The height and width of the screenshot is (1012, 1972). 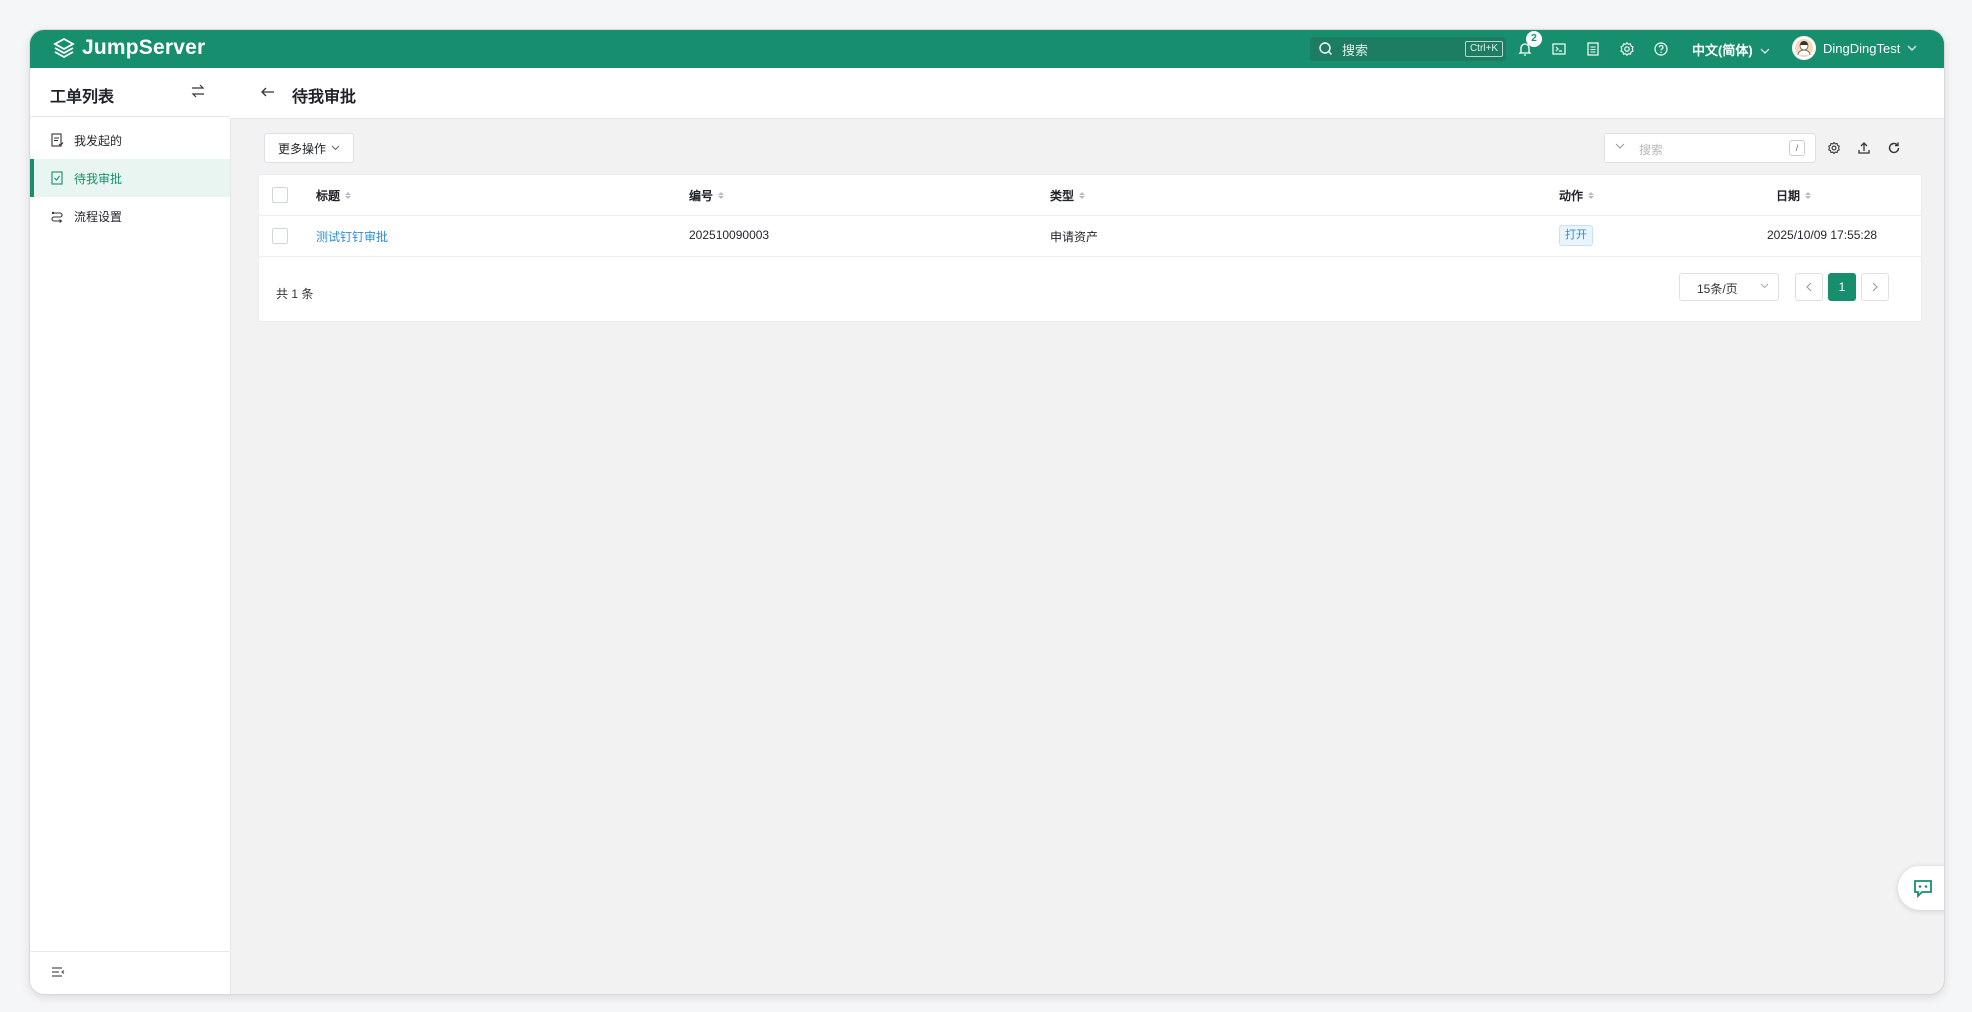 What do you see at coordinates (1862, 48) in the screenshot?
I see `username: DingDingTest` at bounding box center [1862, 48].